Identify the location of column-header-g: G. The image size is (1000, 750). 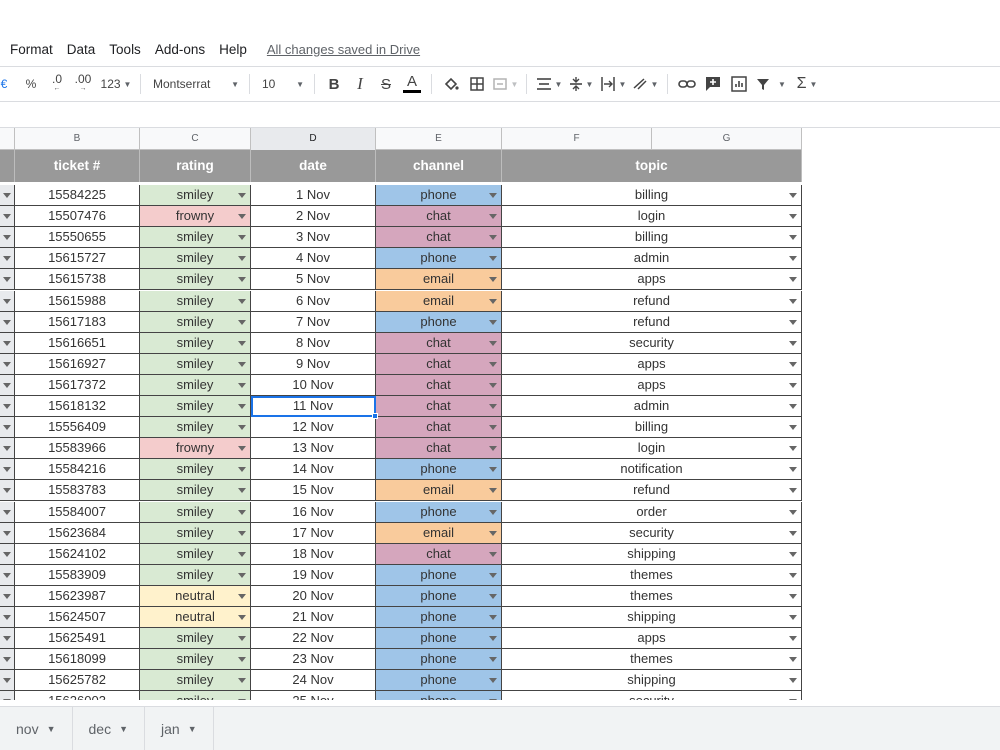
(727, 139).